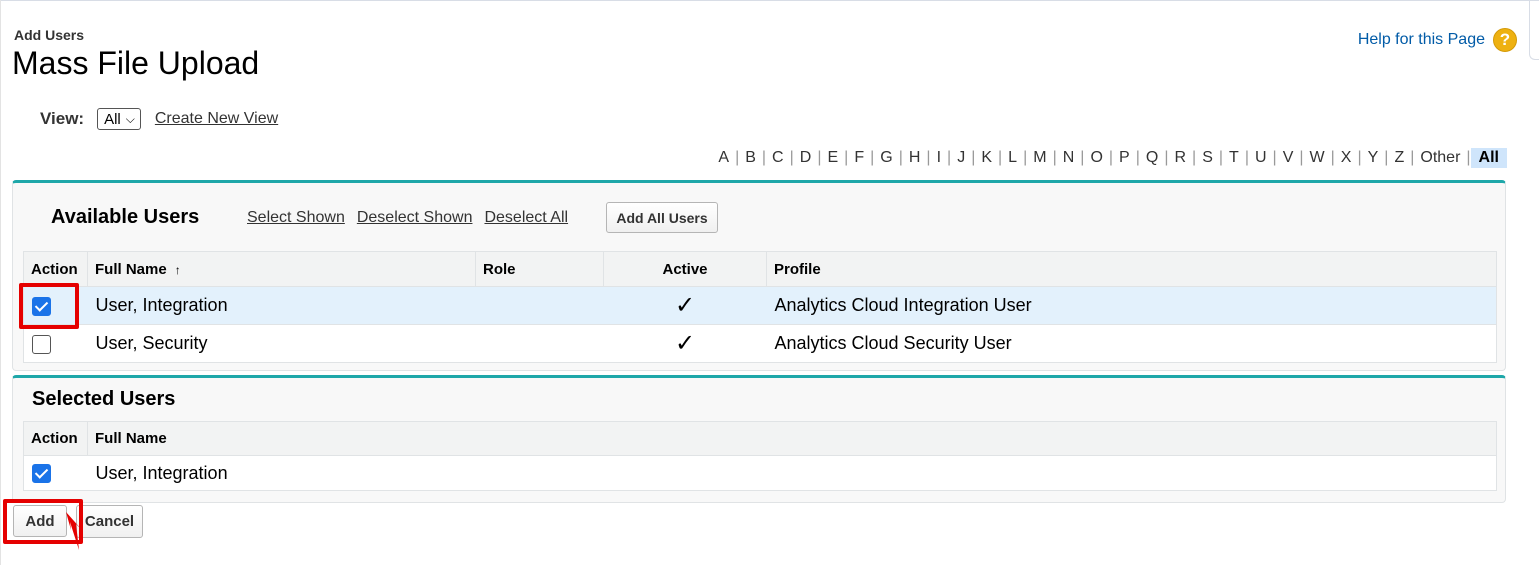 This screenshot has width=1539, height=565. Describe the element at coordinates (806, 158) in the screenshot. I see `alphabet-letter-d: D` at that location.